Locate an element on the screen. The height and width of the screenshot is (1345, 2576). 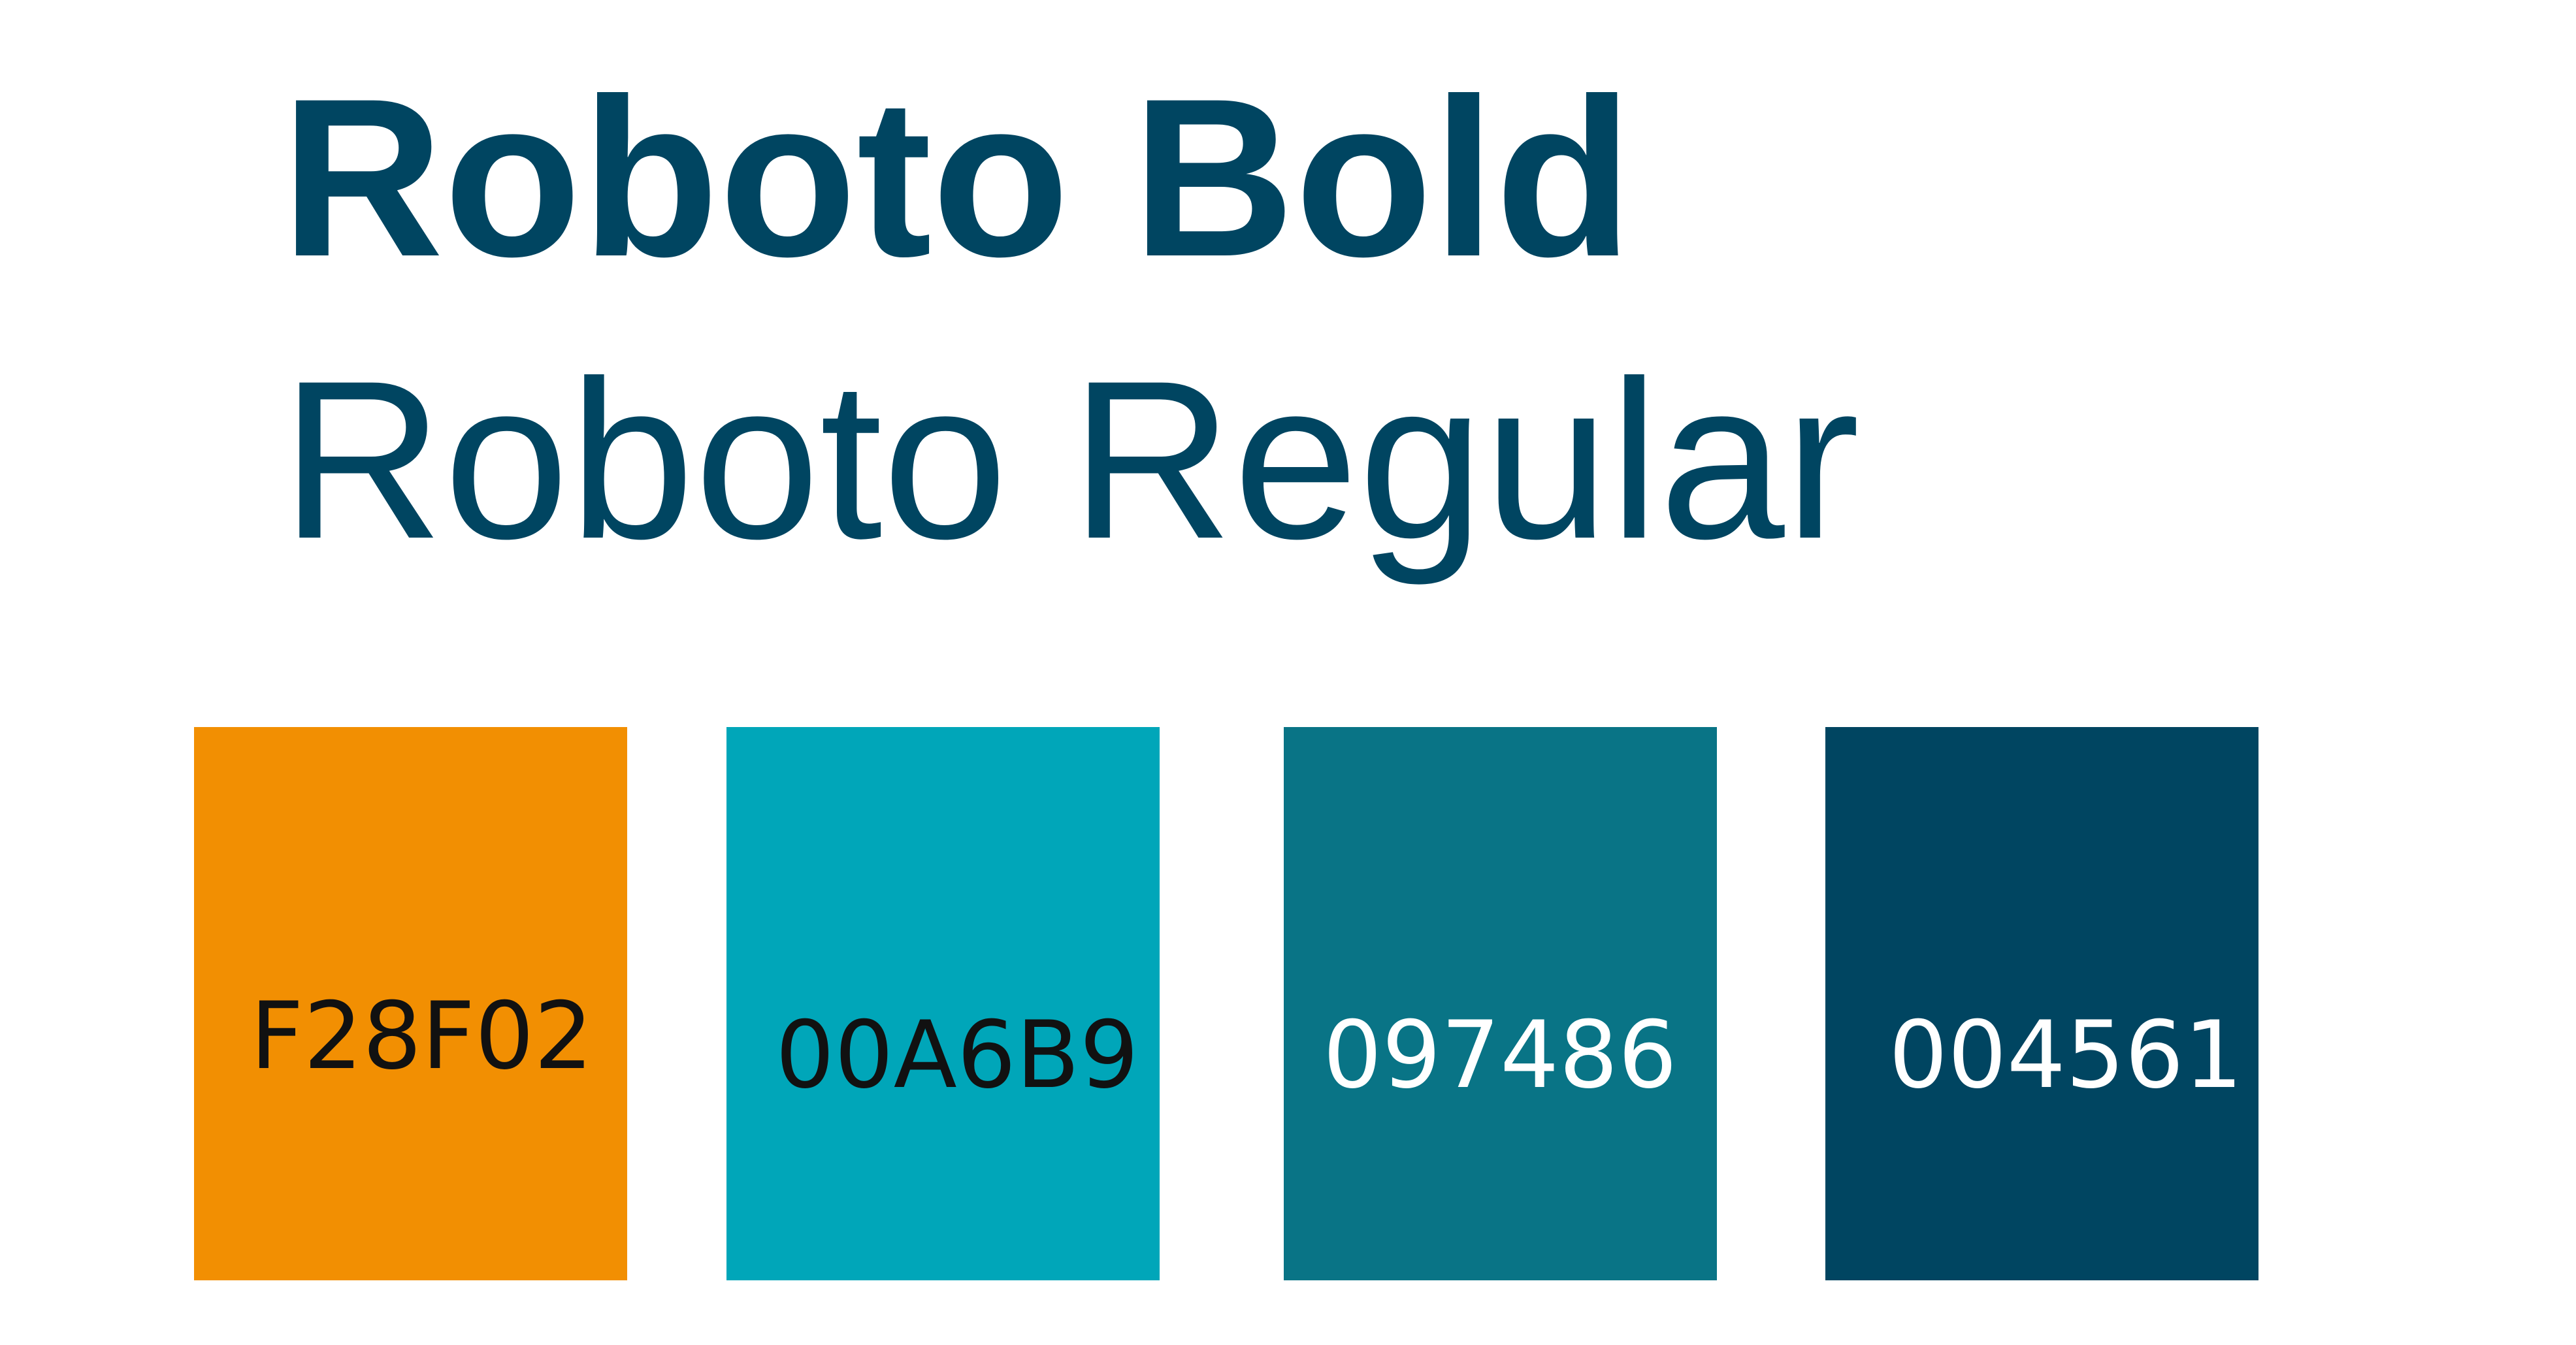
color-swatch-dark-blue: 004561 is located at coordinates (2041, 1003).